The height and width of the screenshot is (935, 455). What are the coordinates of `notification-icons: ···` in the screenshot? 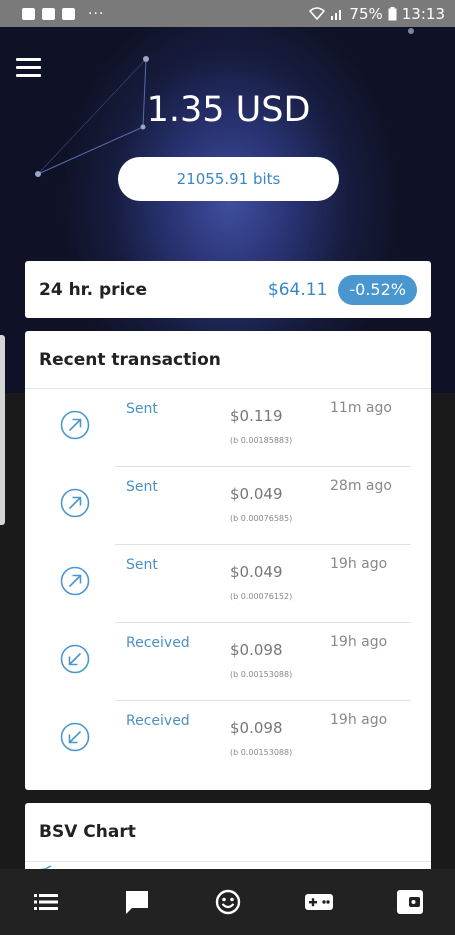 It's located at (63, 14).